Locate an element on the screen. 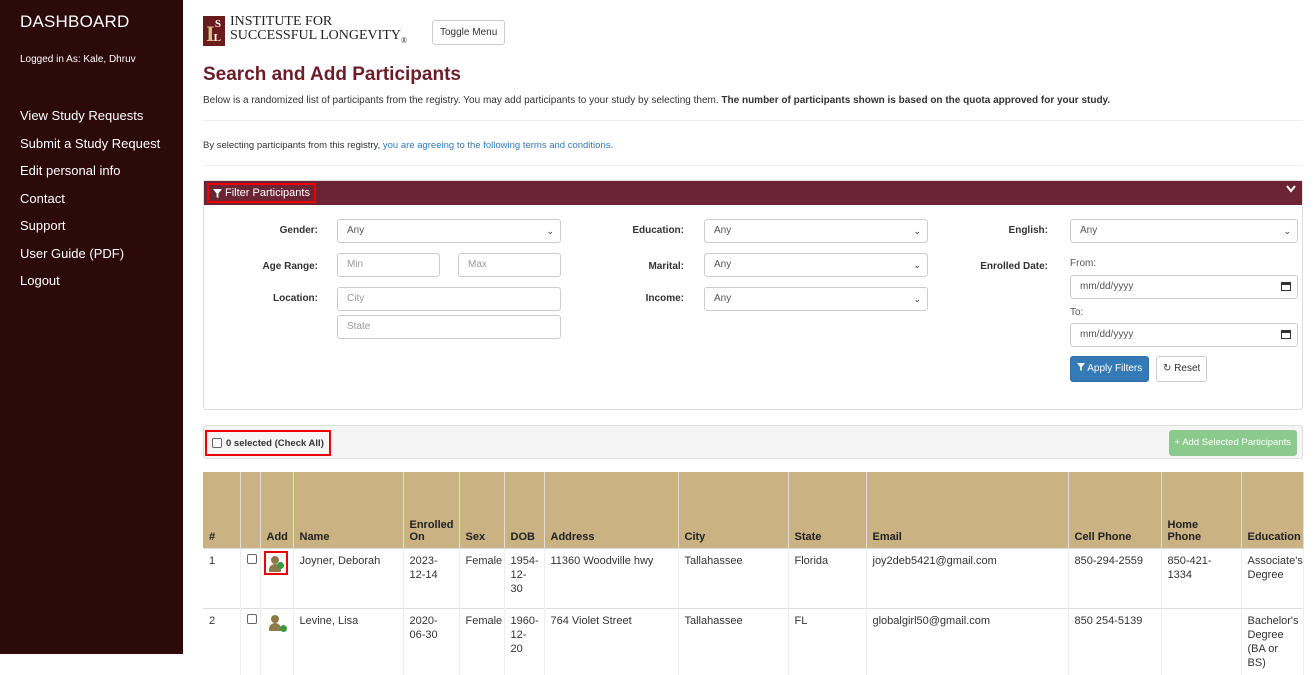  sidebar-link-contact: Contact is located at coordinates (42, 198).